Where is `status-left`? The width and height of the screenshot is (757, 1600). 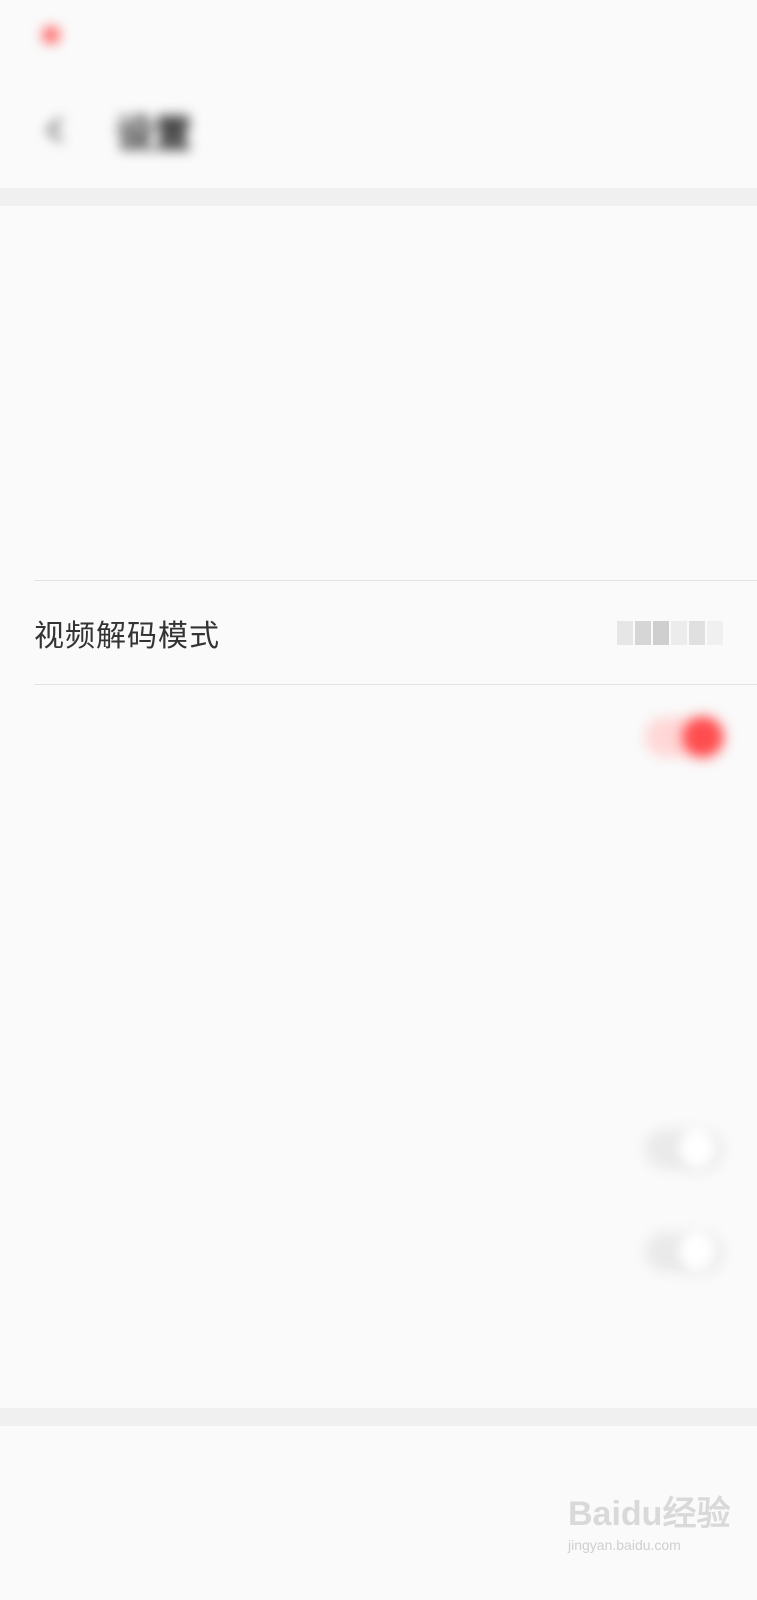 status-left is located at coordinates (48, 35).